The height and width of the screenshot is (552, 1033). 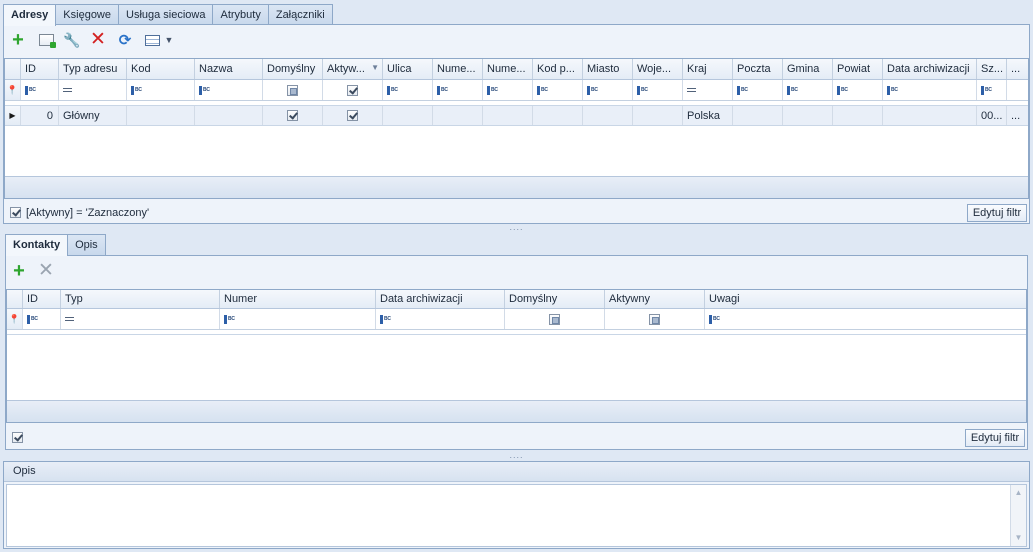 What do you see at coordinates (997, 213) in the screenshot?
I see `edit-filter-button: Edytuj filtr` at bounding box center [997, 213].